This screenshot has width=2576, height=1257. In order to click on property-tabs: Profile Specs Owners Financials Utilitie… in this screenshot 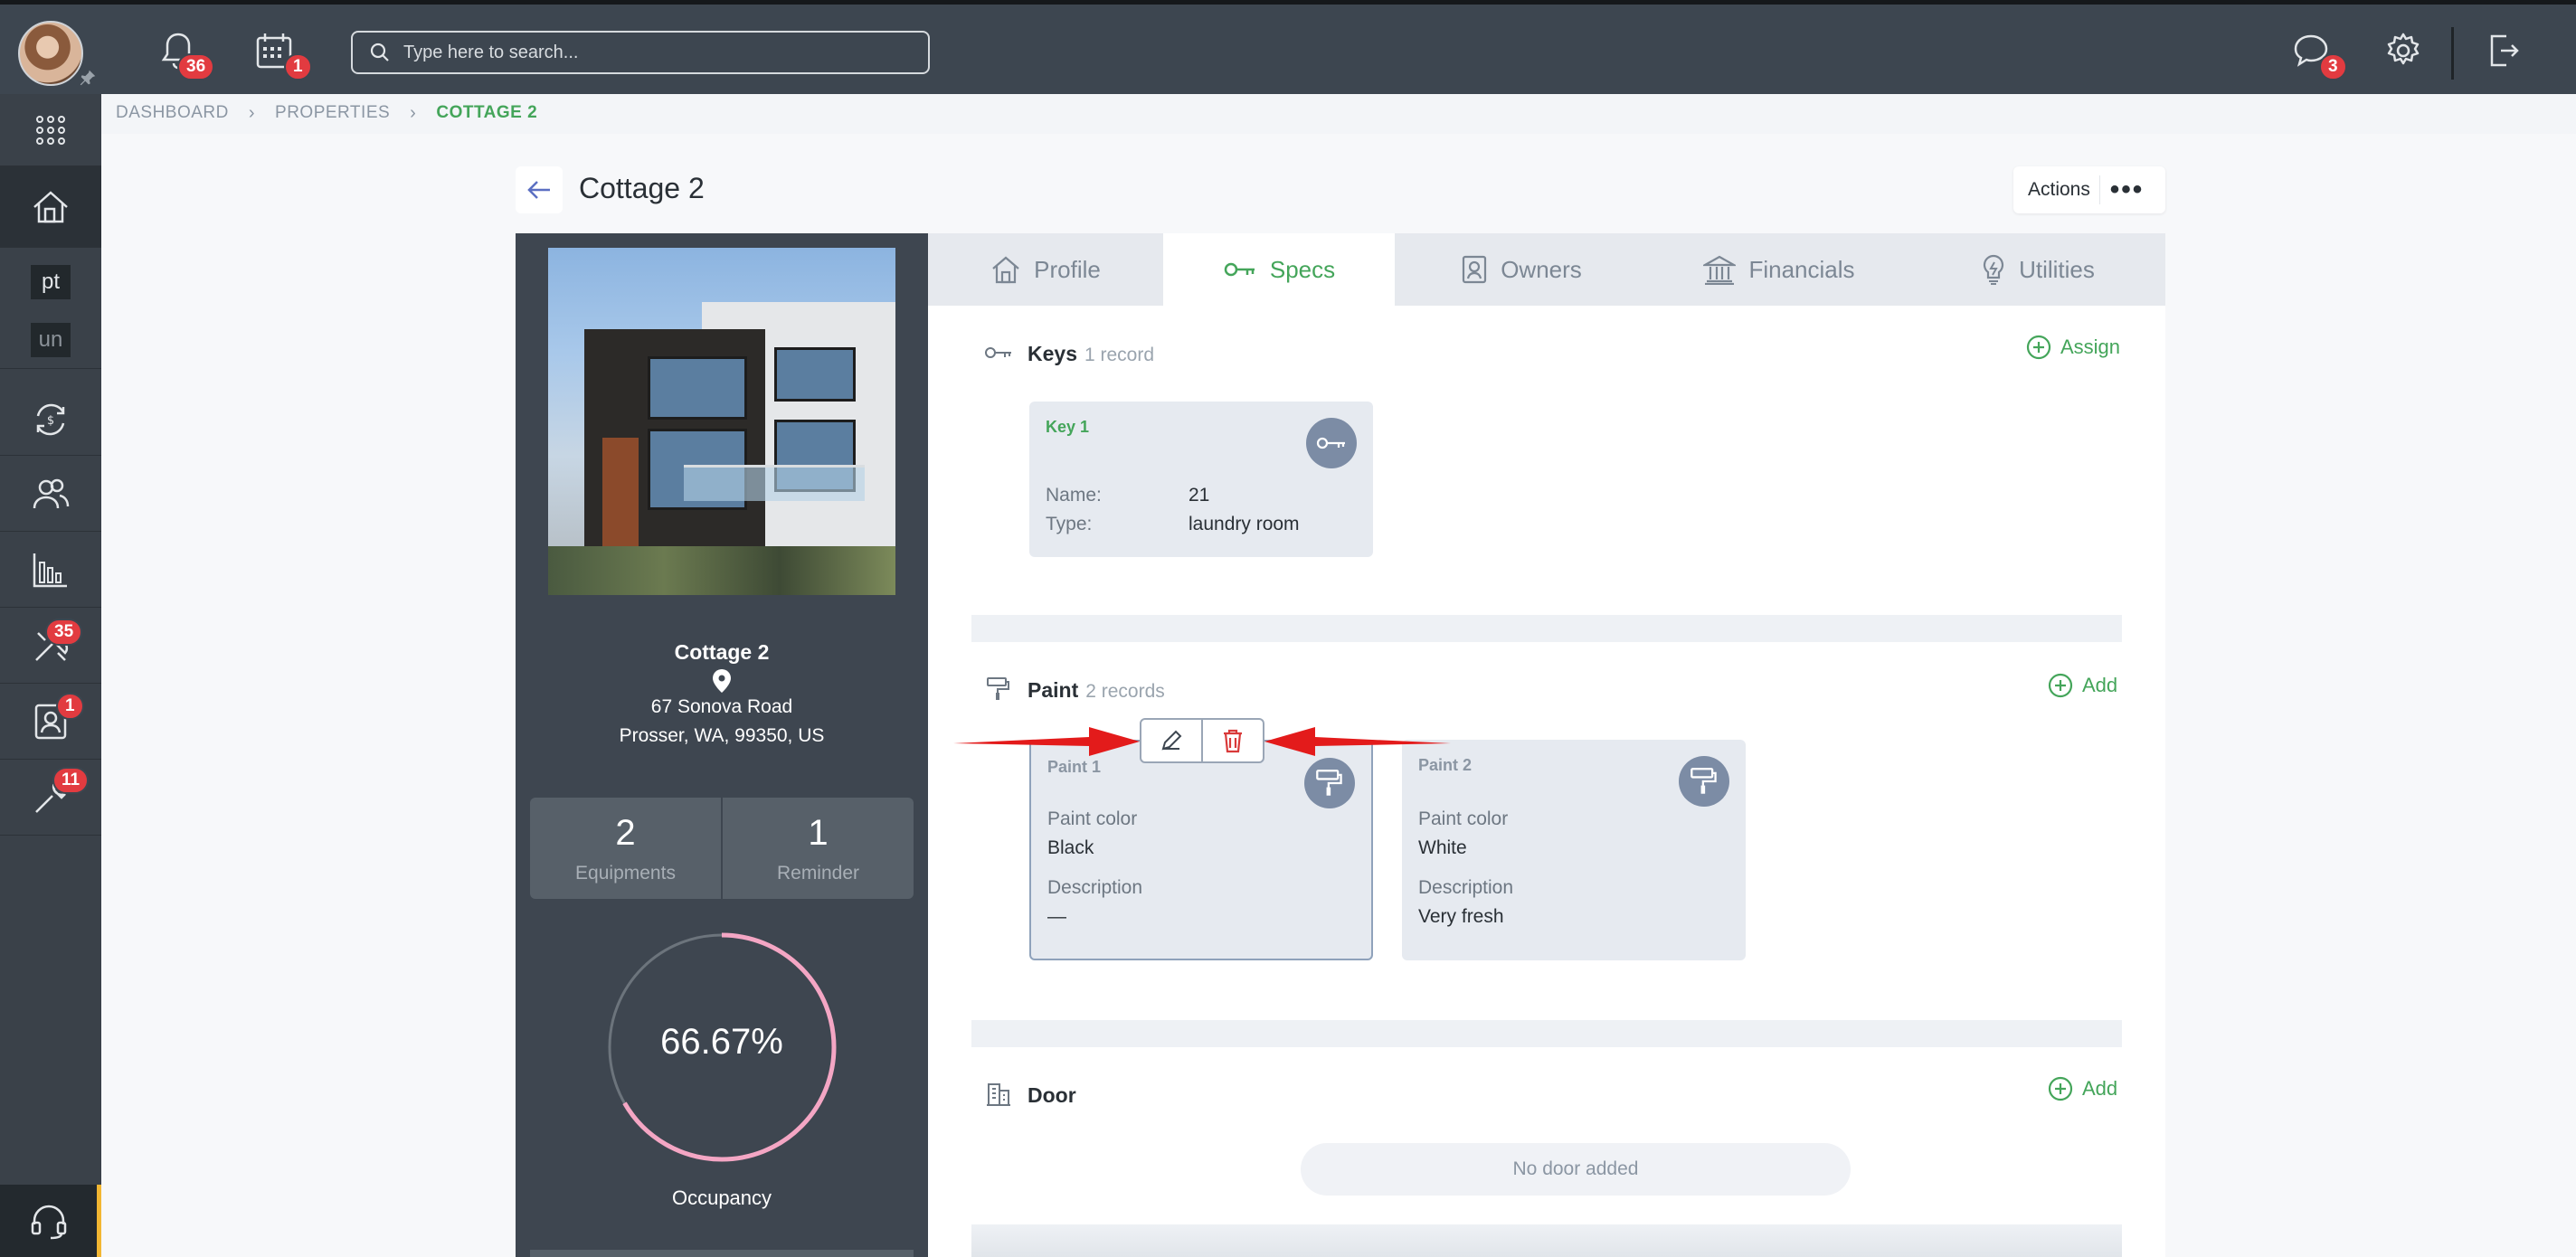, I will do `click(1547, 270)`.